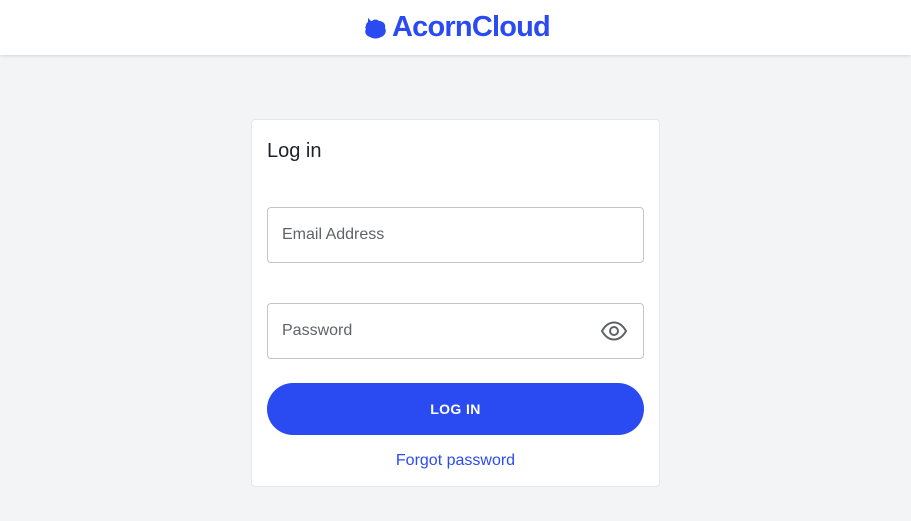  Describe the element at coordinates (471, 27) in the screenshot. I see `brand-name: AcornCloud` at that location.